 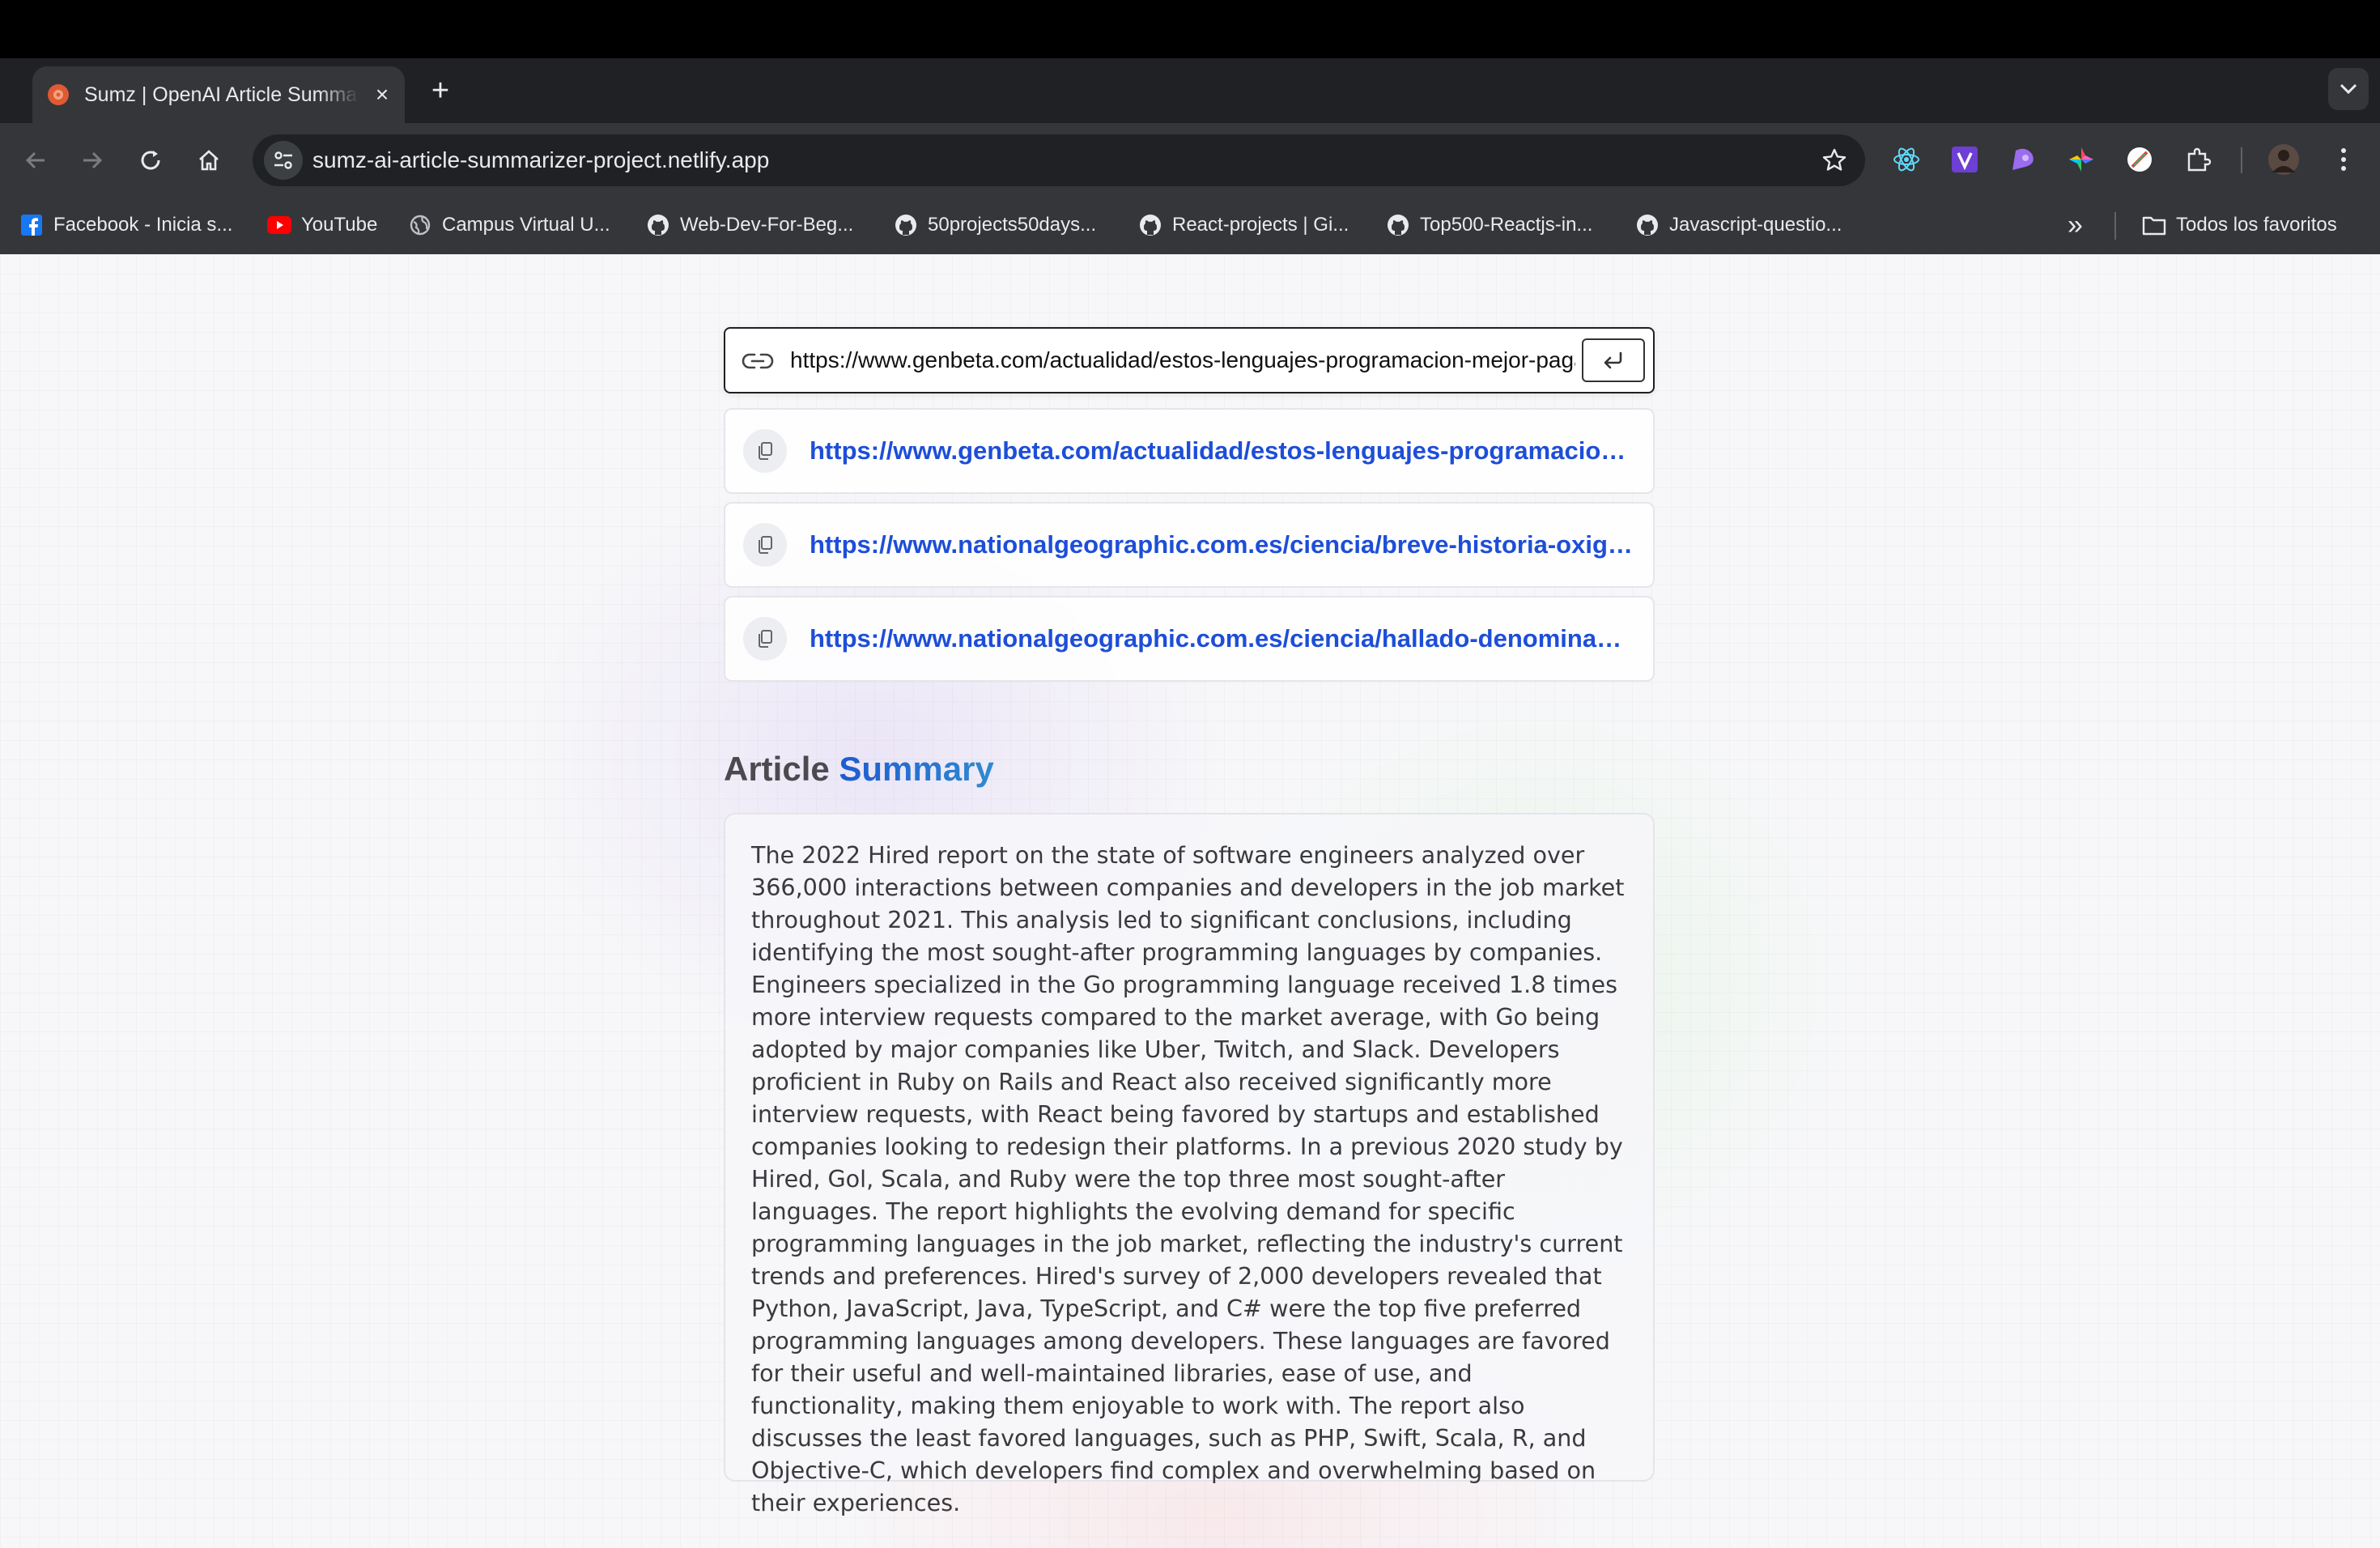 I want to click on arrow-left-icon, so click(x=35, y=160).